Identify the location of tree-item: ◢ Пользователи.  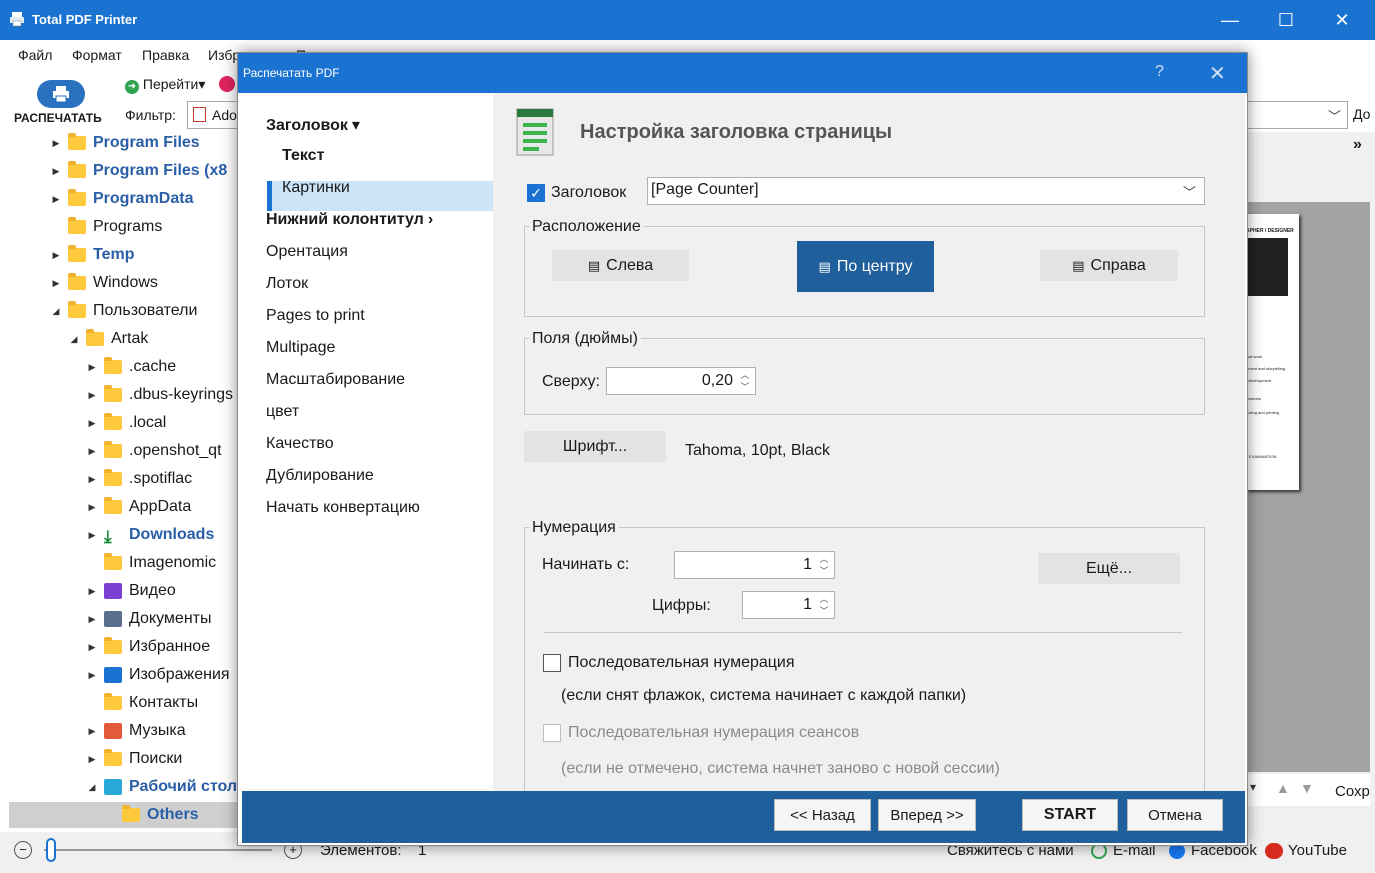
(98, 311).